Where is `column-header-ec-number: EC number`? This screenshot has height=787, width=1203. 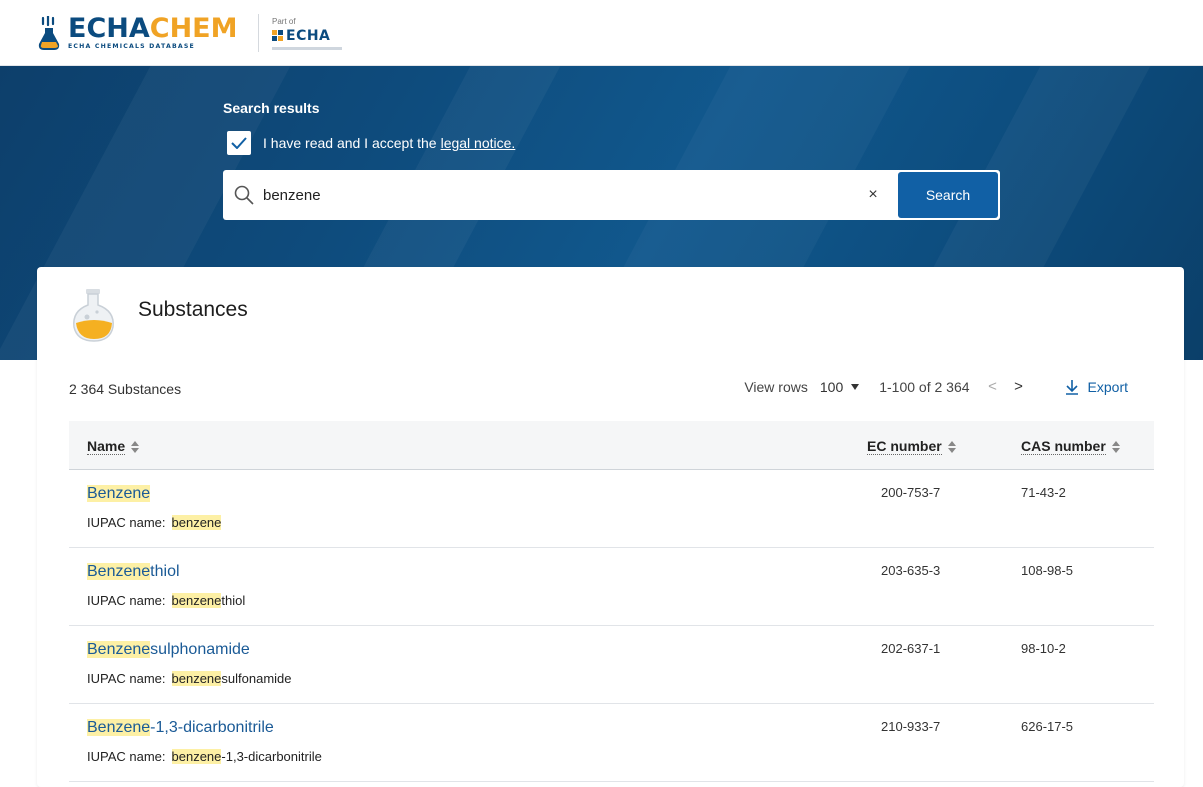
column-header-ec-number: EC number is located at coordinates (911, 446).